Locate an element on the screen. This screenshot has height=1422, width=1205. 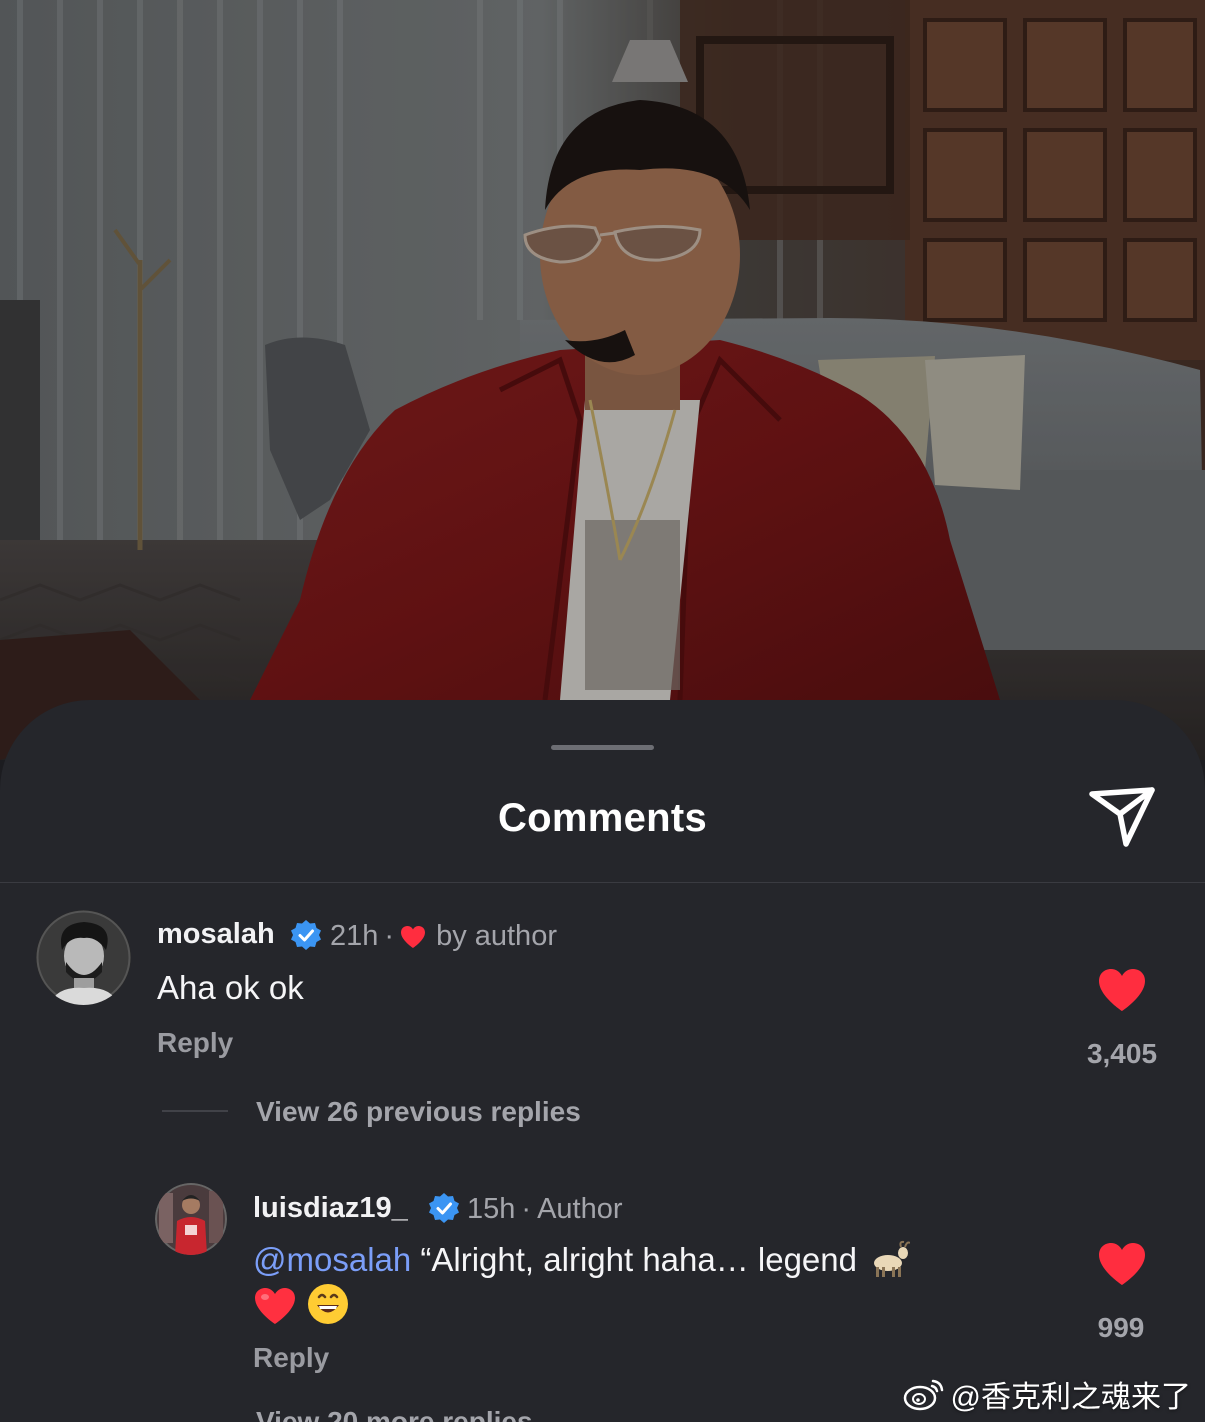
red-heart-emoji is located at coordinates (275, 1306).